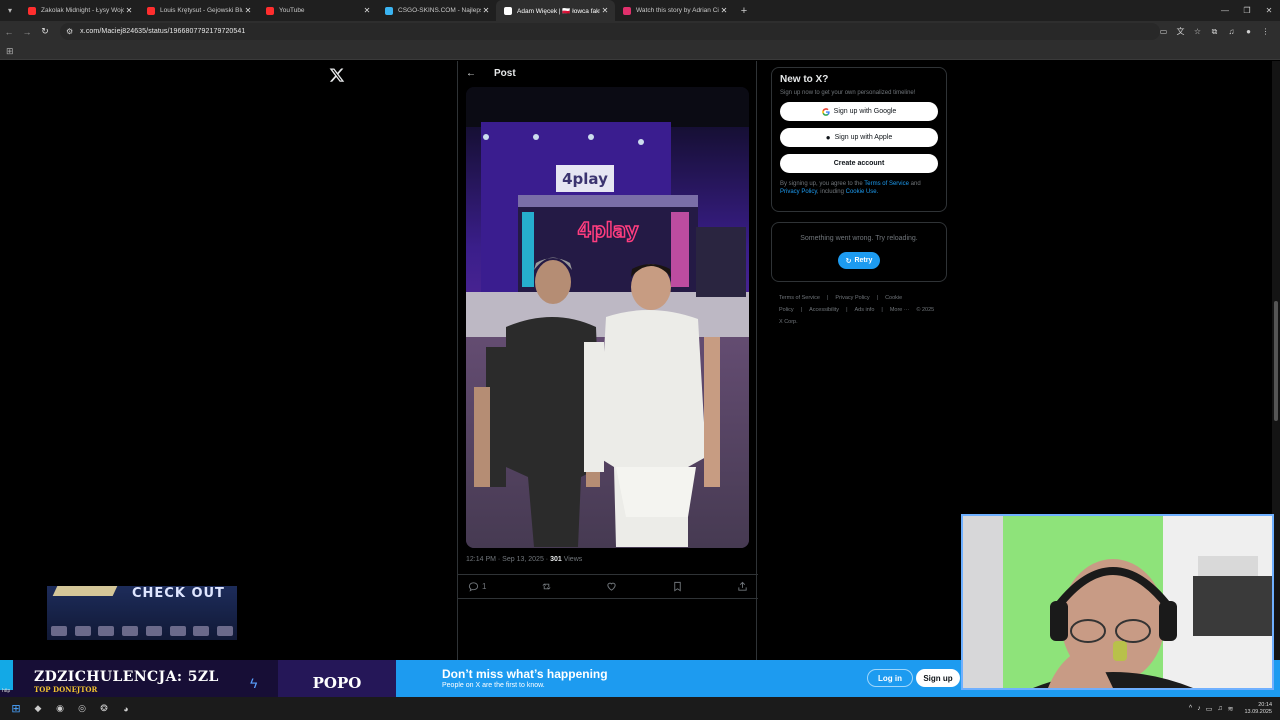  I want to click on like-button, so click(611, 586).